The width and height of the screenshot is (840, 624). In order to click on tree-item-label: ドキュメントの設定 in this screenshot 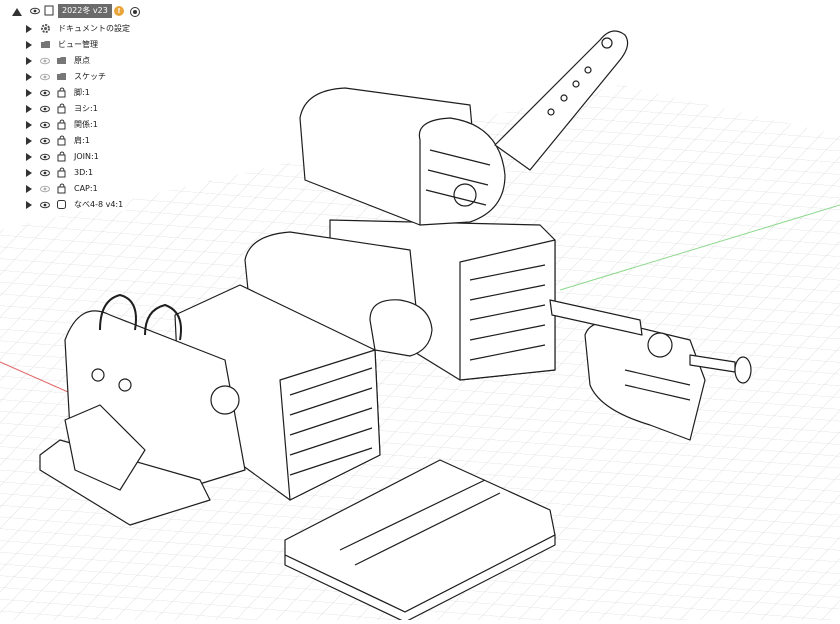, I will do `click(94, 29)`.